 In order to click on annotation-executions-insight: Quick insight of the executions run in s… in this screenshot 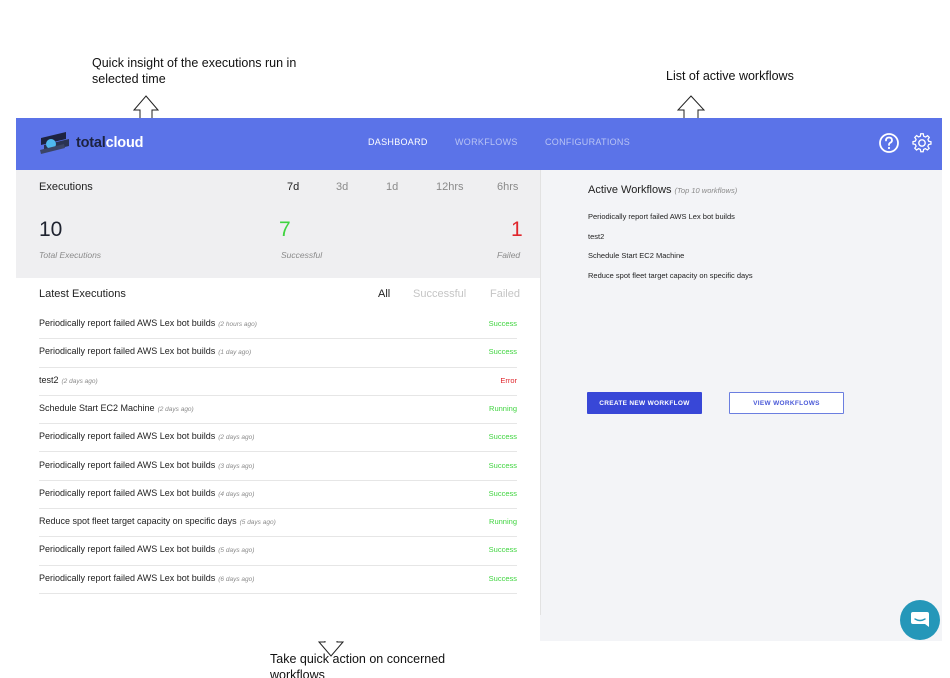, I will do `click(194, 71)`.